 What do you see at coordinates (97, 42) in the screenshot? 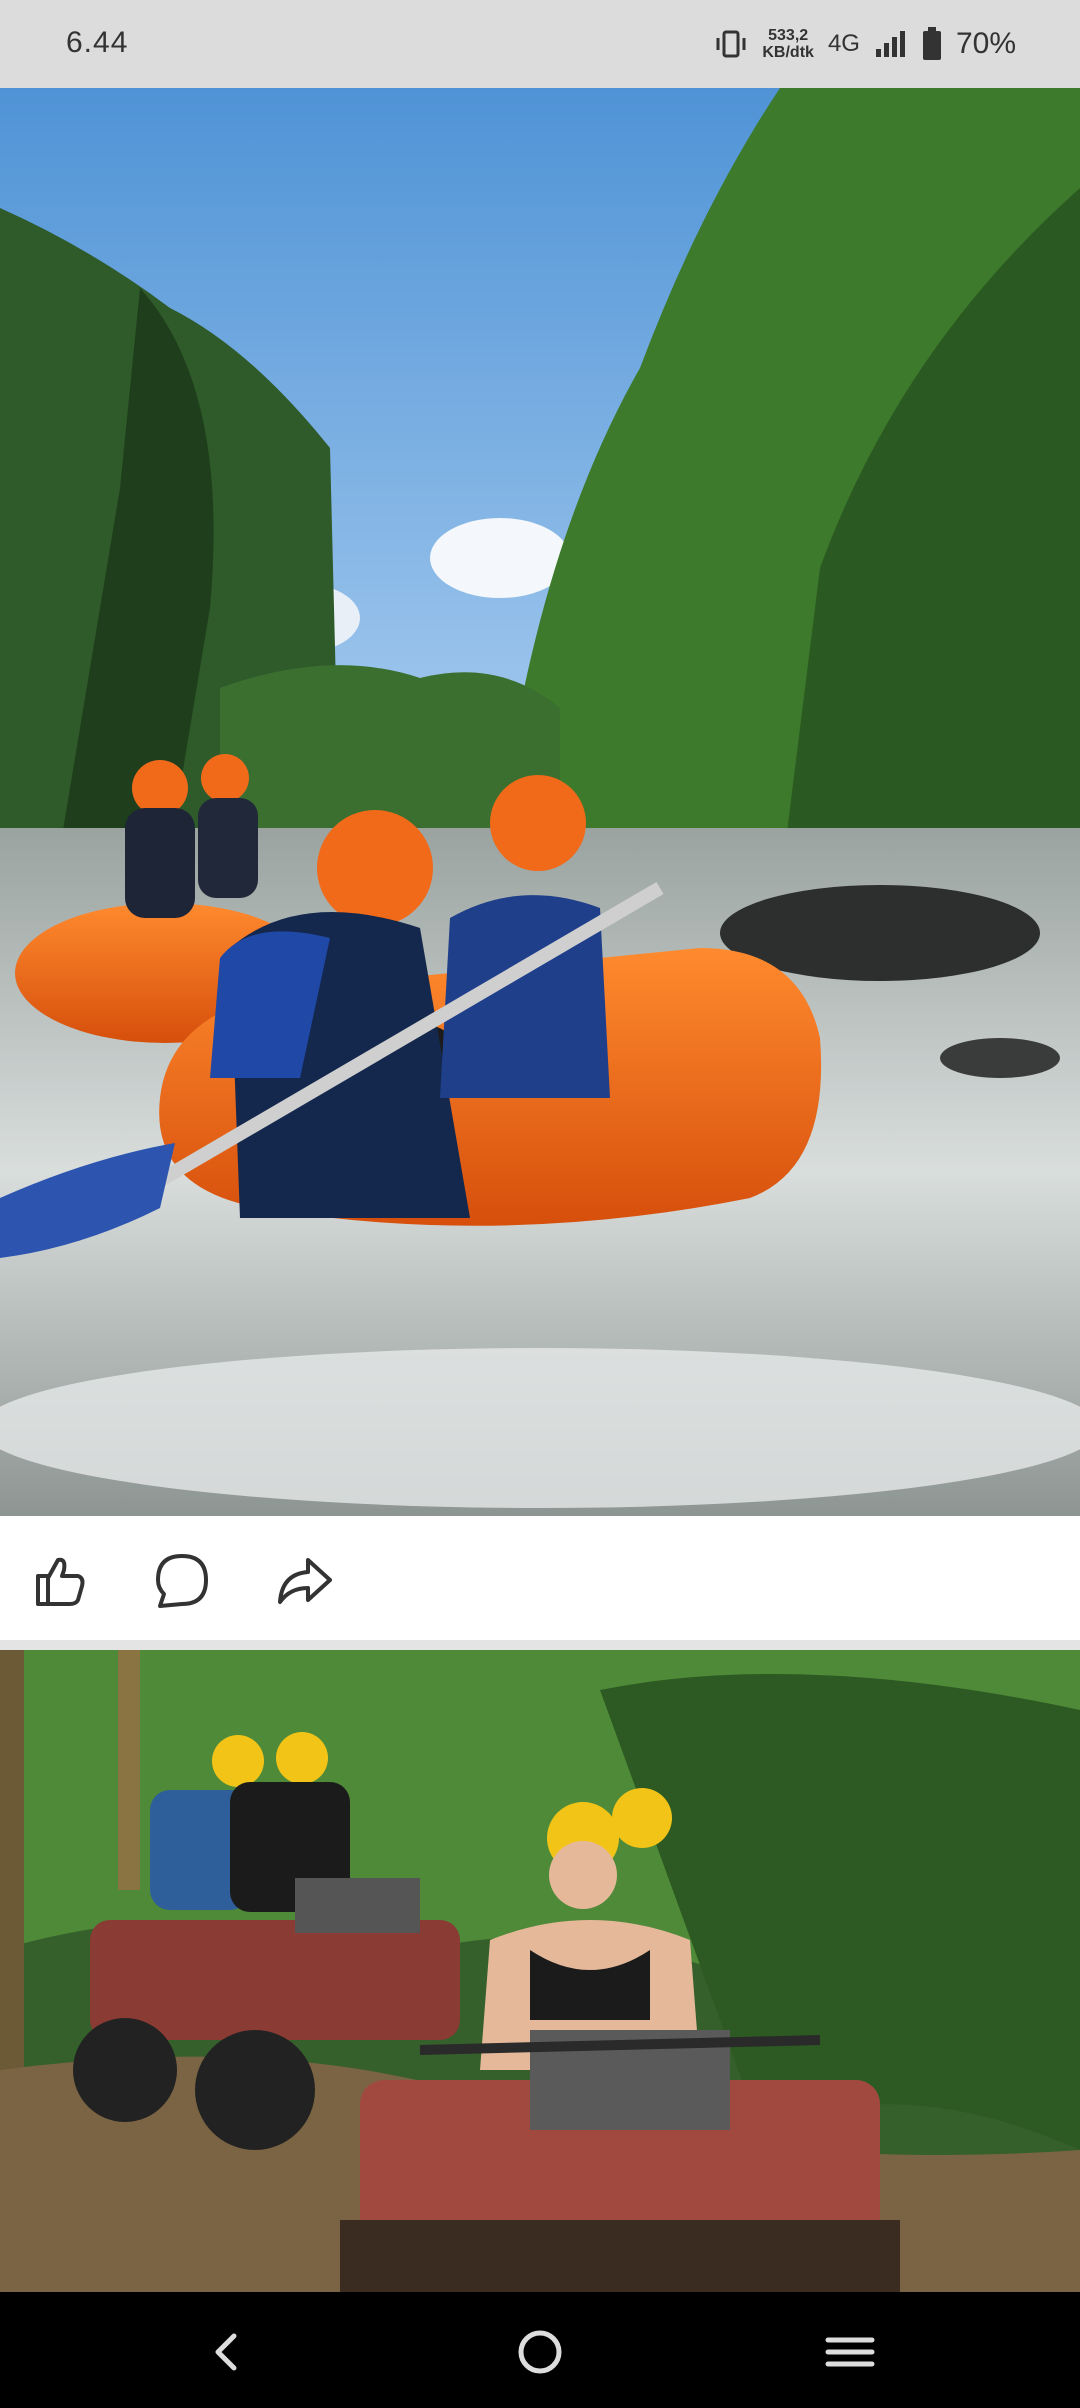
I see `status-time: 6.44` at bounding box center [97, 42].